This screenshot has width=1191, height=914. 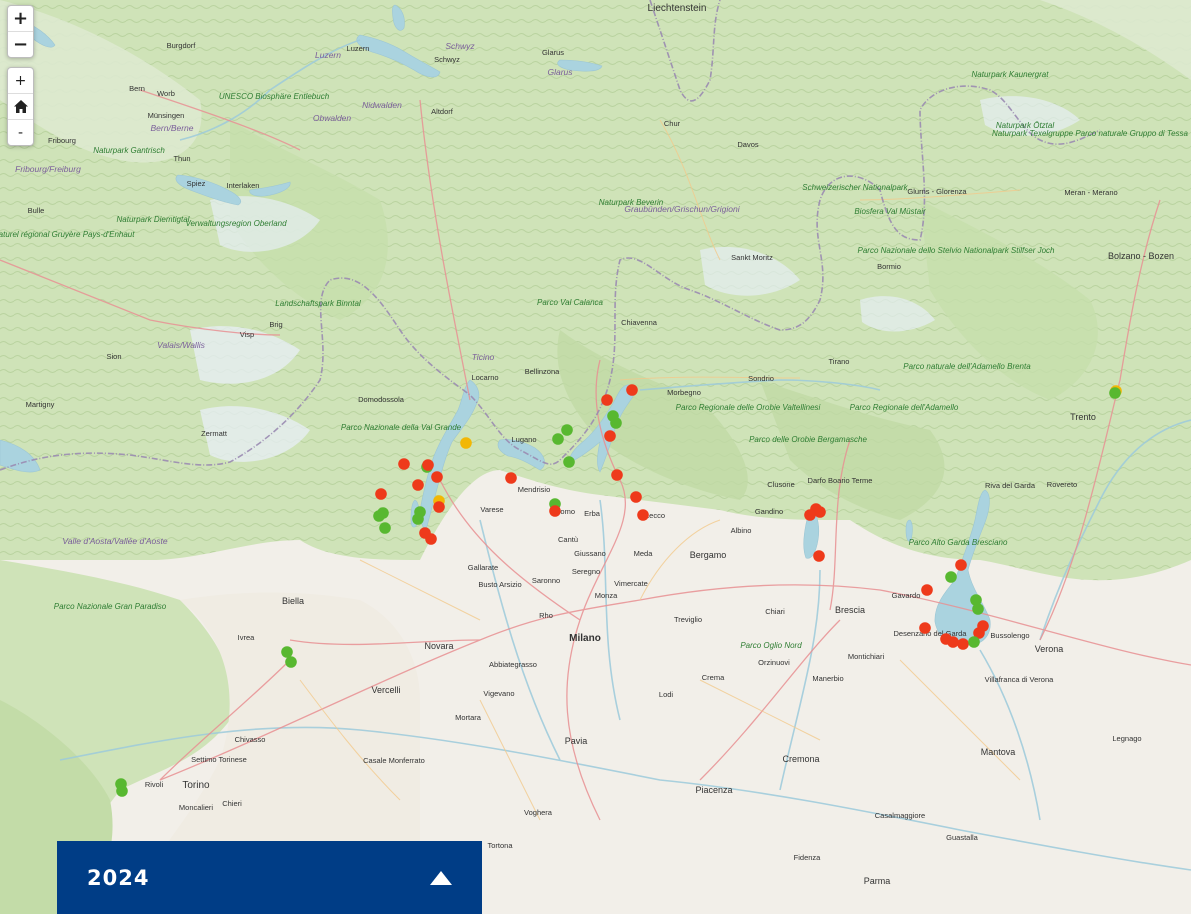 What do you see at coordinates (166, 93) in the screenshot?
I see `label-worb: Worb` at bounding box center [166, 93].